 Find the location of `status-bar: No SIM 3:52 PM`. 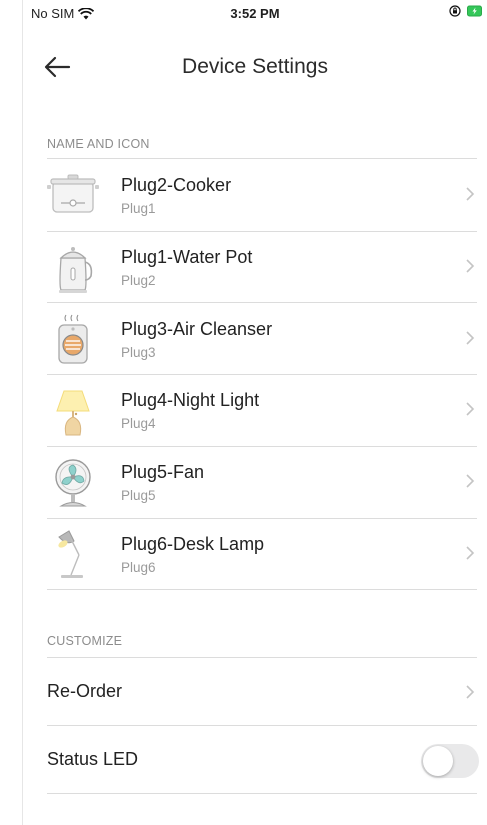

status-bar: No SIM 3:52 PM is located at coordinates (255, 13).